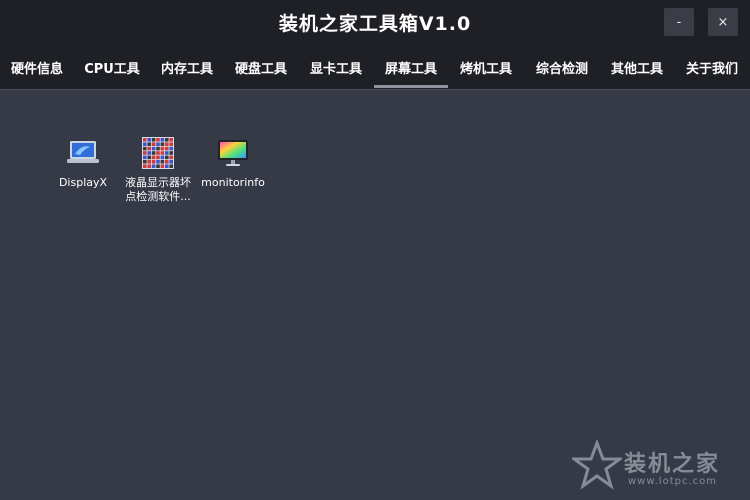 This screenshot has width=750, height=500. I want to click on app-label: DisplayX, so click(83, 182).